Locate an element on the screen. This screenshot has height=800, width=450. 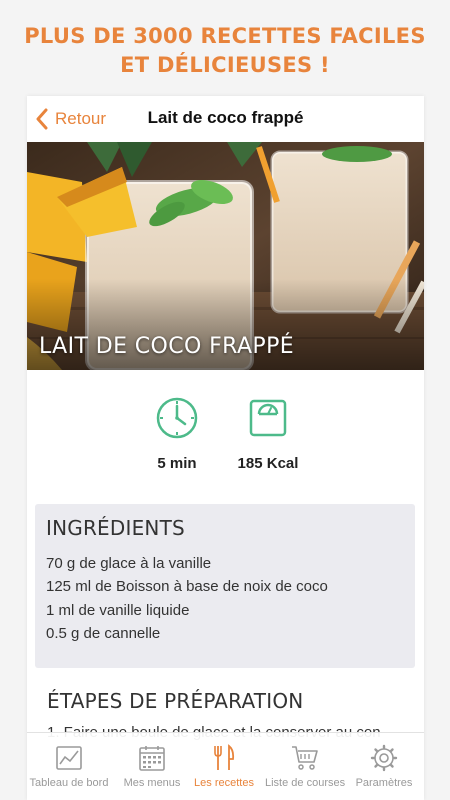
tab-recipes: Les recettes is located at coordinates (224, 766).